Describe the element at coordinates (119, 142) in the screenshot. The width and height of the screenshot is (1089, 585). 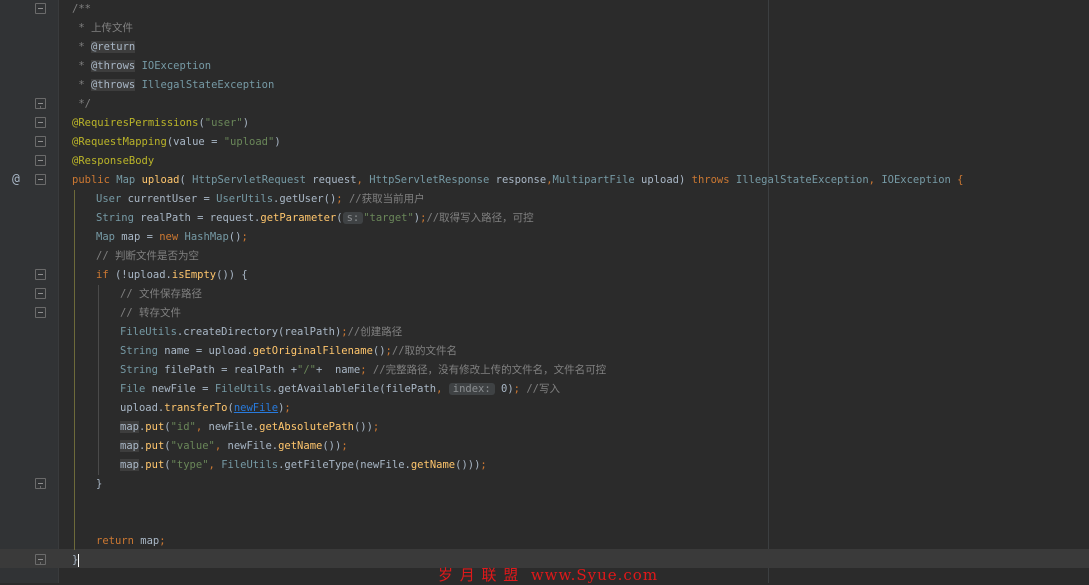
I see `code-token: @RequestMapping` at that location.